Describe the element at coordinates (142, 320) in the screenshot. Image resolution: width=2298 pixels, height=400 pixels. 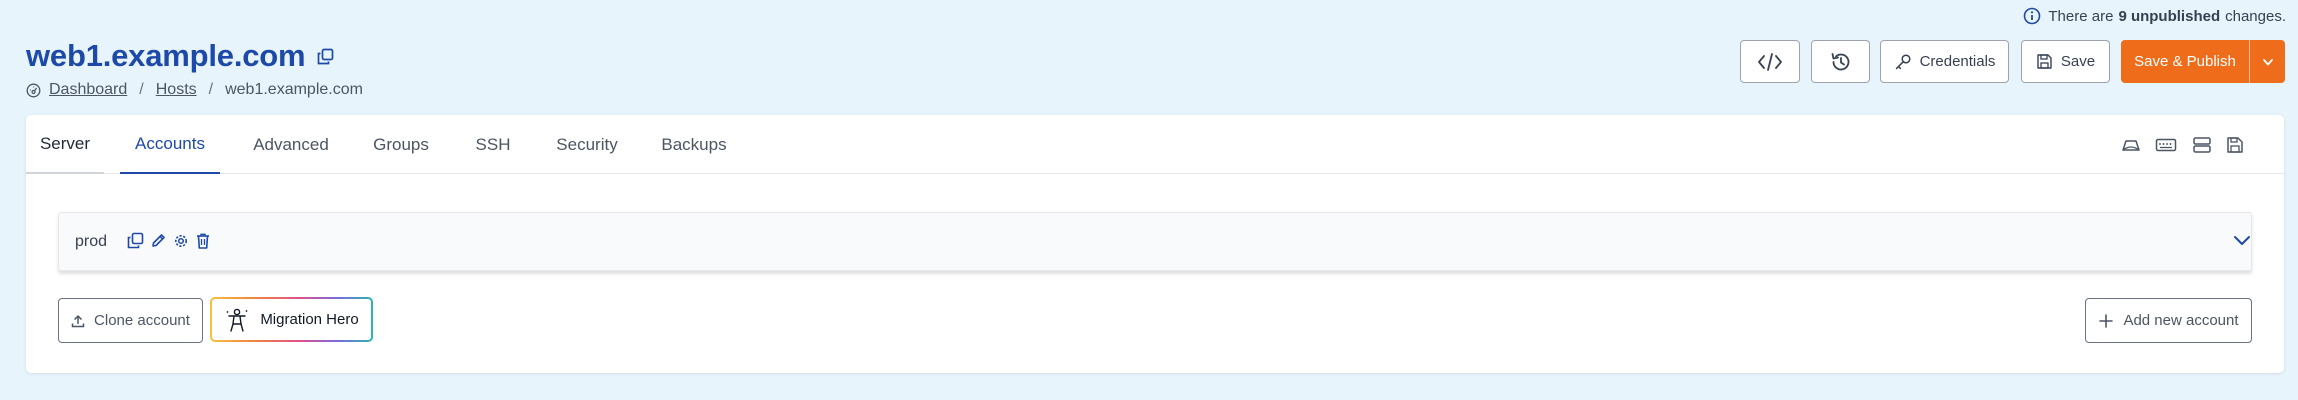
I see `clone-label: Clone account` at that location.